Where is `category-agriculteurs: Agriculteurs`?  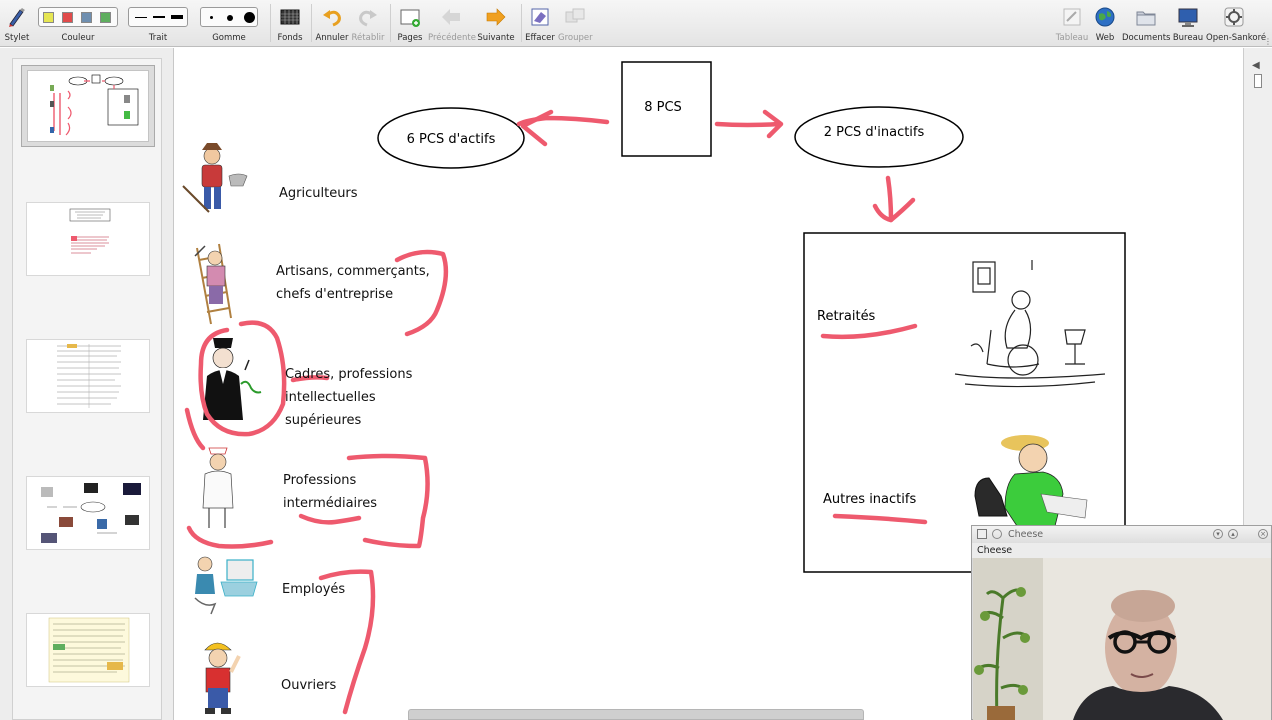 category-agriculteurs: Agriculteurs is located at coordinates (318, 193).